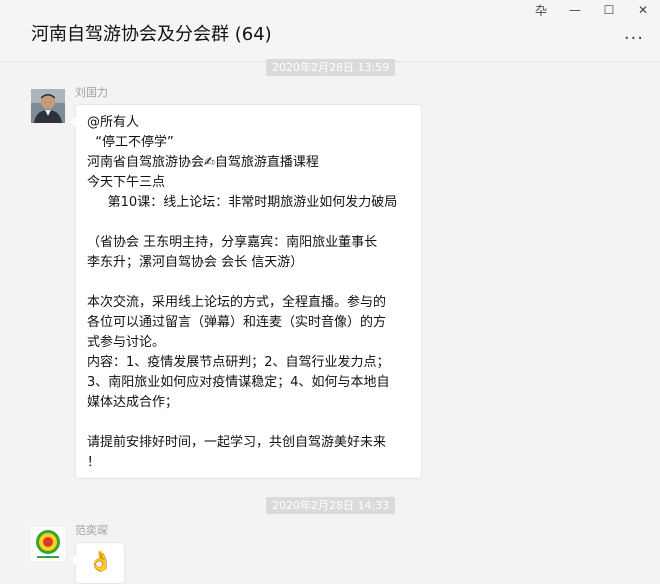 The width and height of the screenshot is (660, 584). I want to click on message-line: 李东升；漯河自驾协会 会长 信天游）, so click(195, 262).